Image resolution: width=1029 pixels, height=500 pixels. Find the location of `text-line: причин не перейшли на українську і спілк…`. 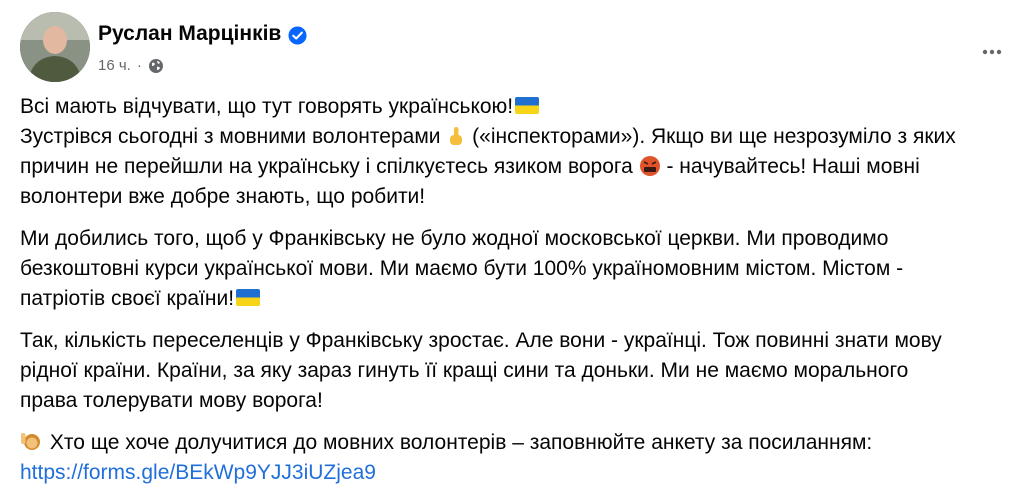

text-line: причин не перейшли на українську і спілк… is located at coordinates (515, 167).